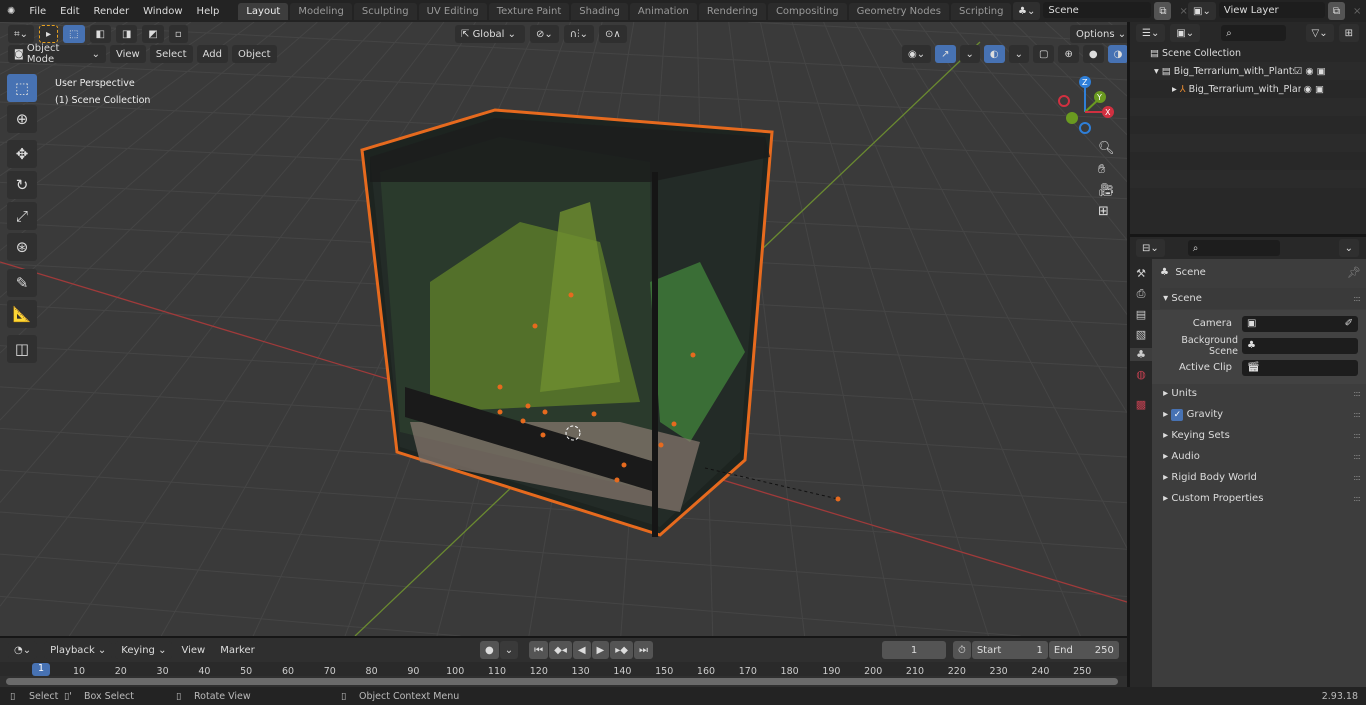 The height and width of the screenshot is (705, 1366). I want to click on checkbox-icon: ☑, so click(1300, 71).